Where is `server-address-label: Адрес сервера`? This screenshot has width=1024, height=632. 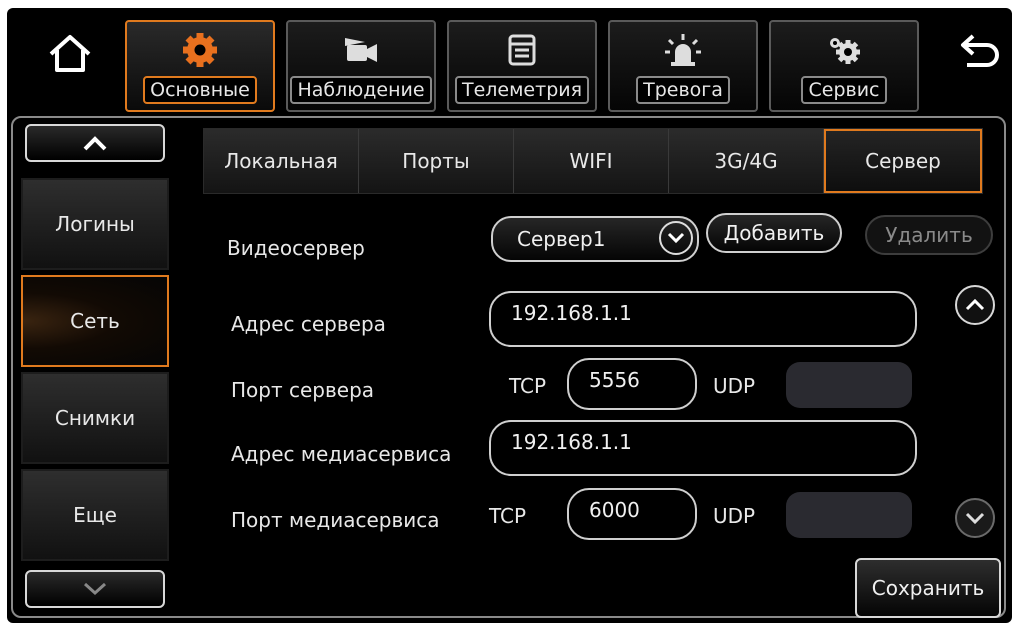
server-address-label: Адрес сервера is located at coordinates (308, 324).